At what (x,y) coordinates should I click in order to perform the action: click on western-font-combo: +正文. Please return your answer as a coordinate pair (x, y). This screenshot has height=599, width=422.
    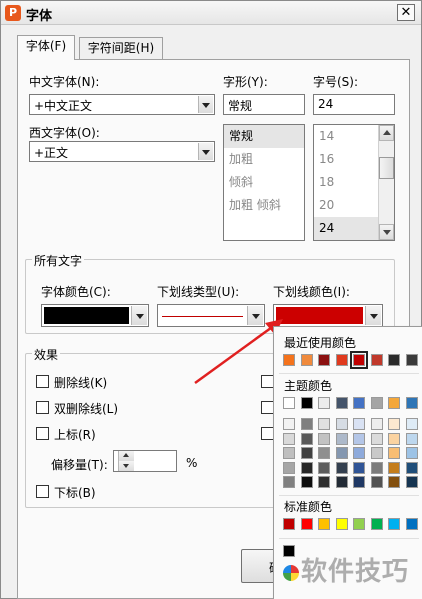
    Looking at the image, I should click on (122, 151).